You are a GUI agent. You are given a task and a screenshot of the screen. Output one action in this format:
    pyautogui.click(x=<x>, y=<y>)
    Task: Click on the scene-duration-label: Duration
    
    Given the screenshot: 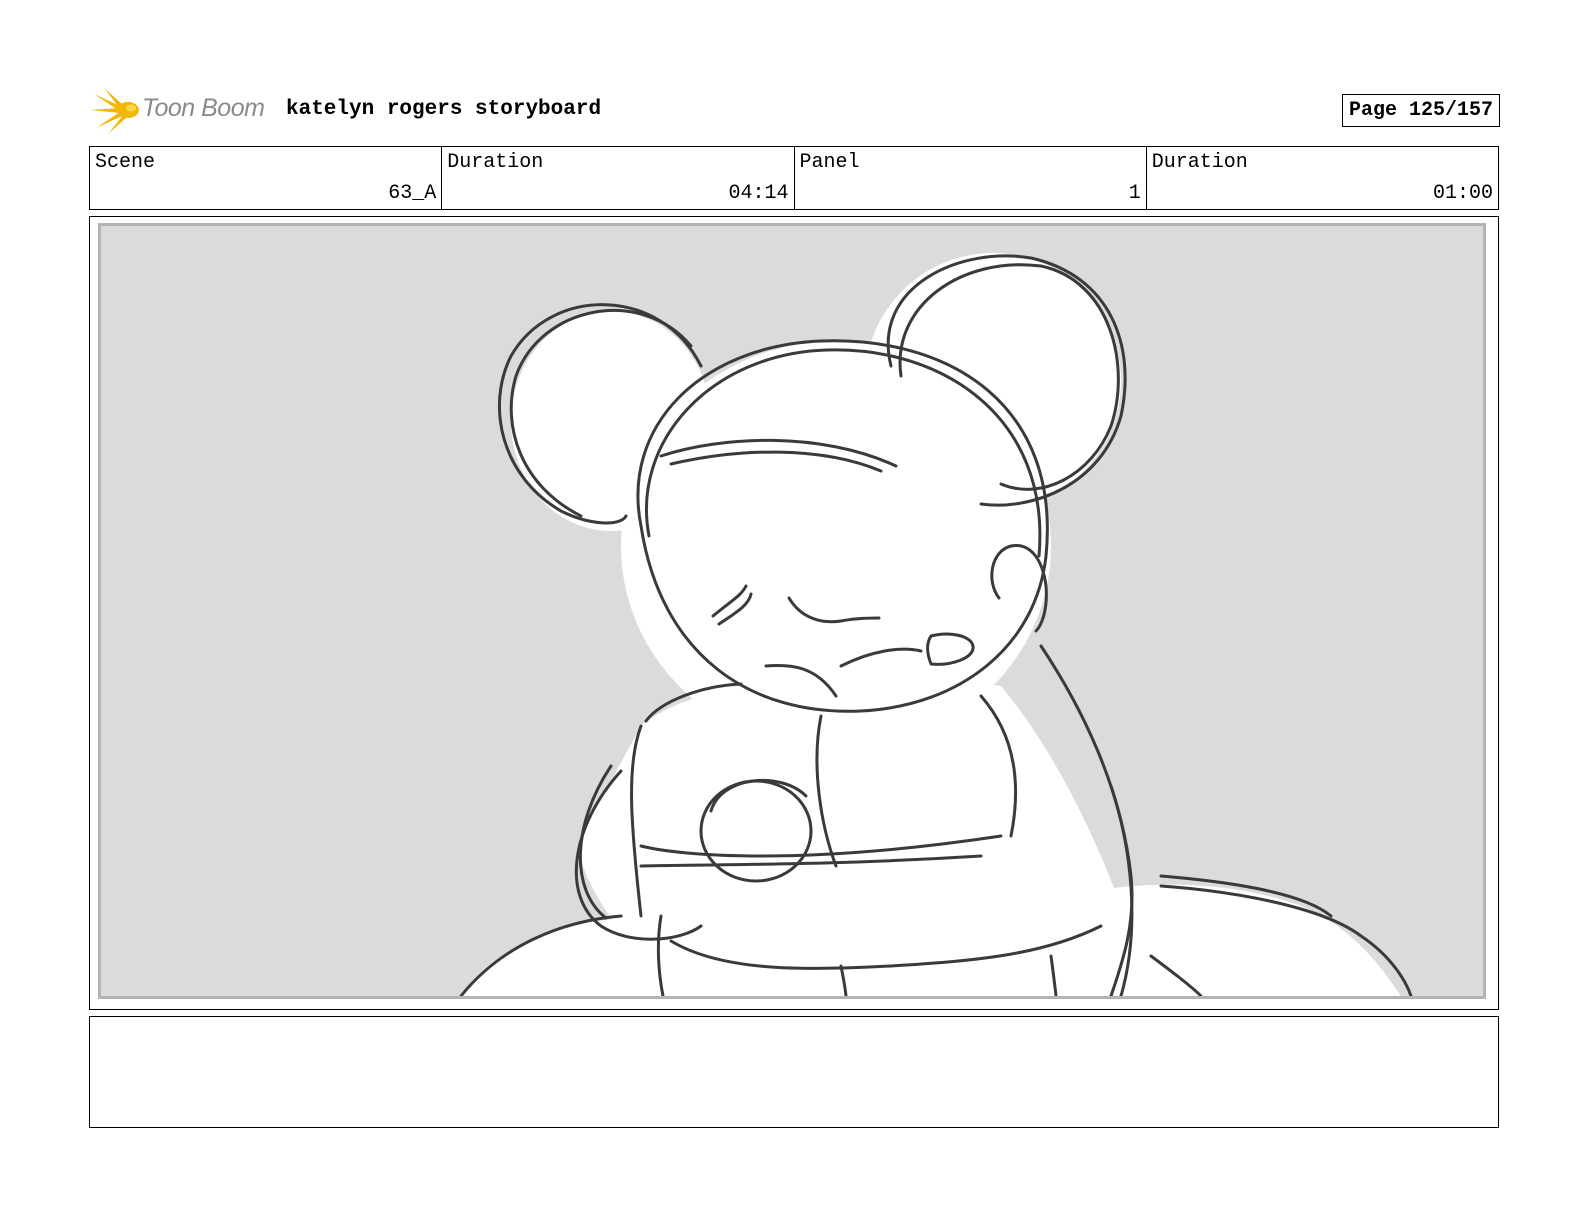 What is the action you would take?
    pyautogui.click(x=495, y=162)
    